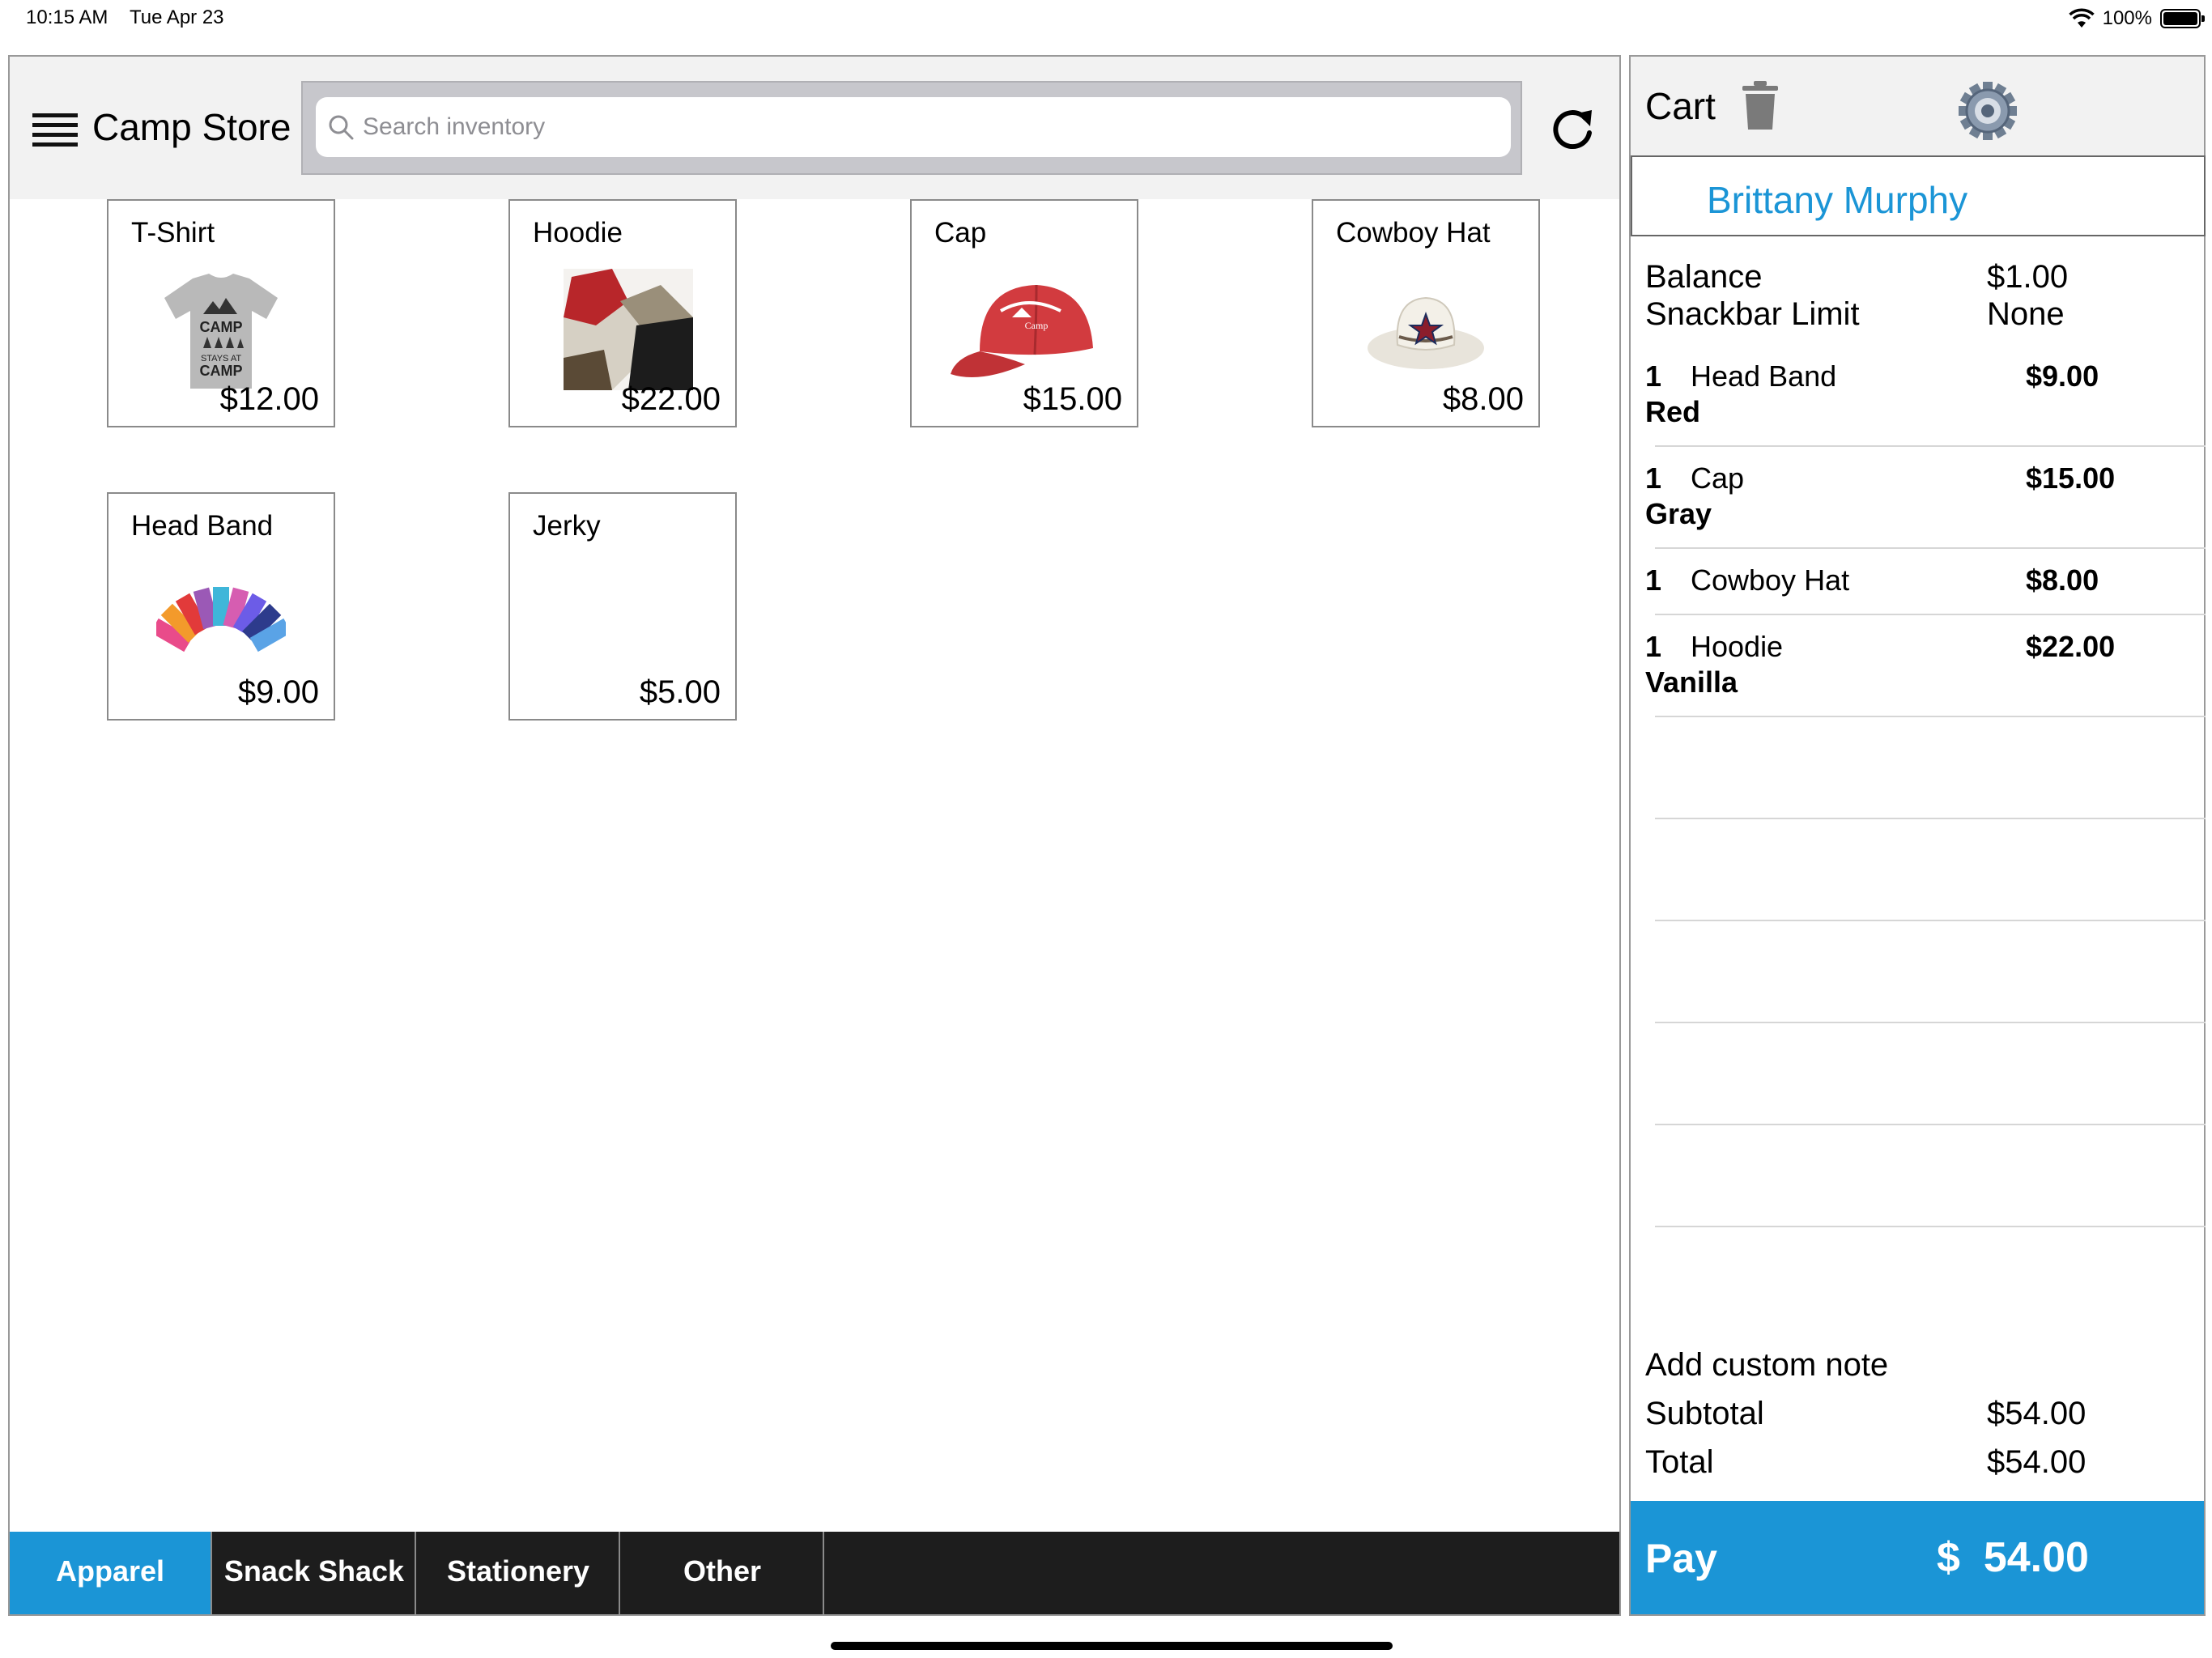  What do you see at coordinates (1112, 1646) in the screenshot?
I see `home-indicator` at bounding box center [1112, 1646].